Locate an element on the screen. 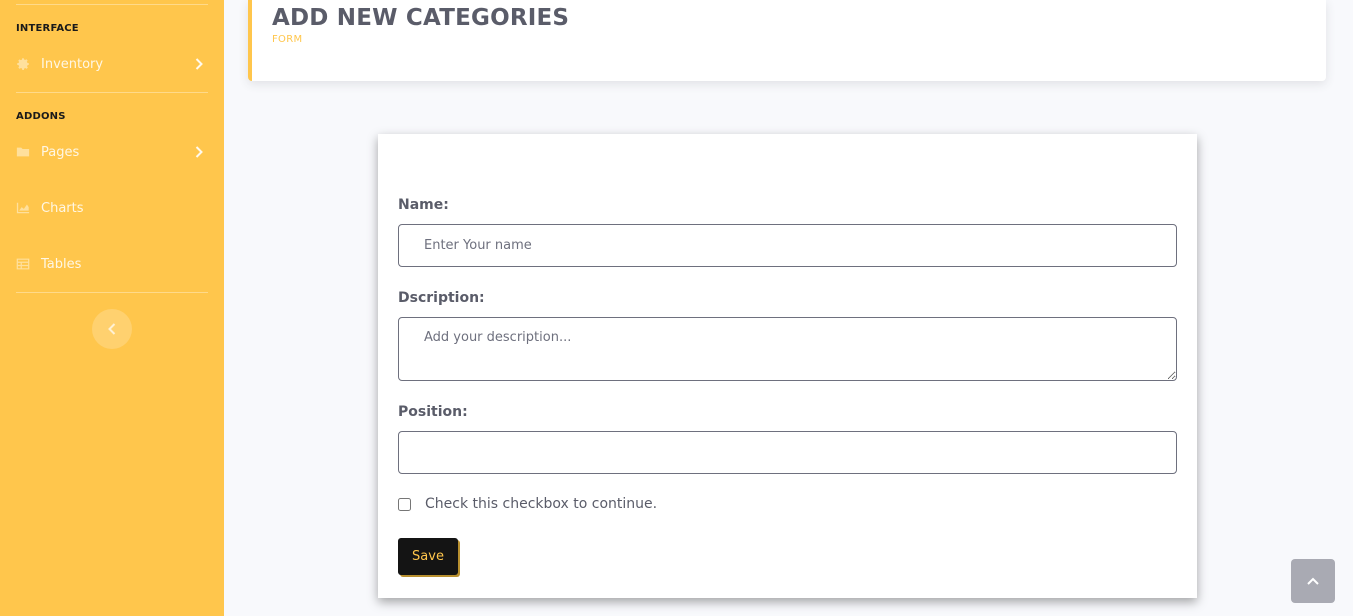 This screenshot has height=616, width=1353. name-input is located at coordinates (787, 245).